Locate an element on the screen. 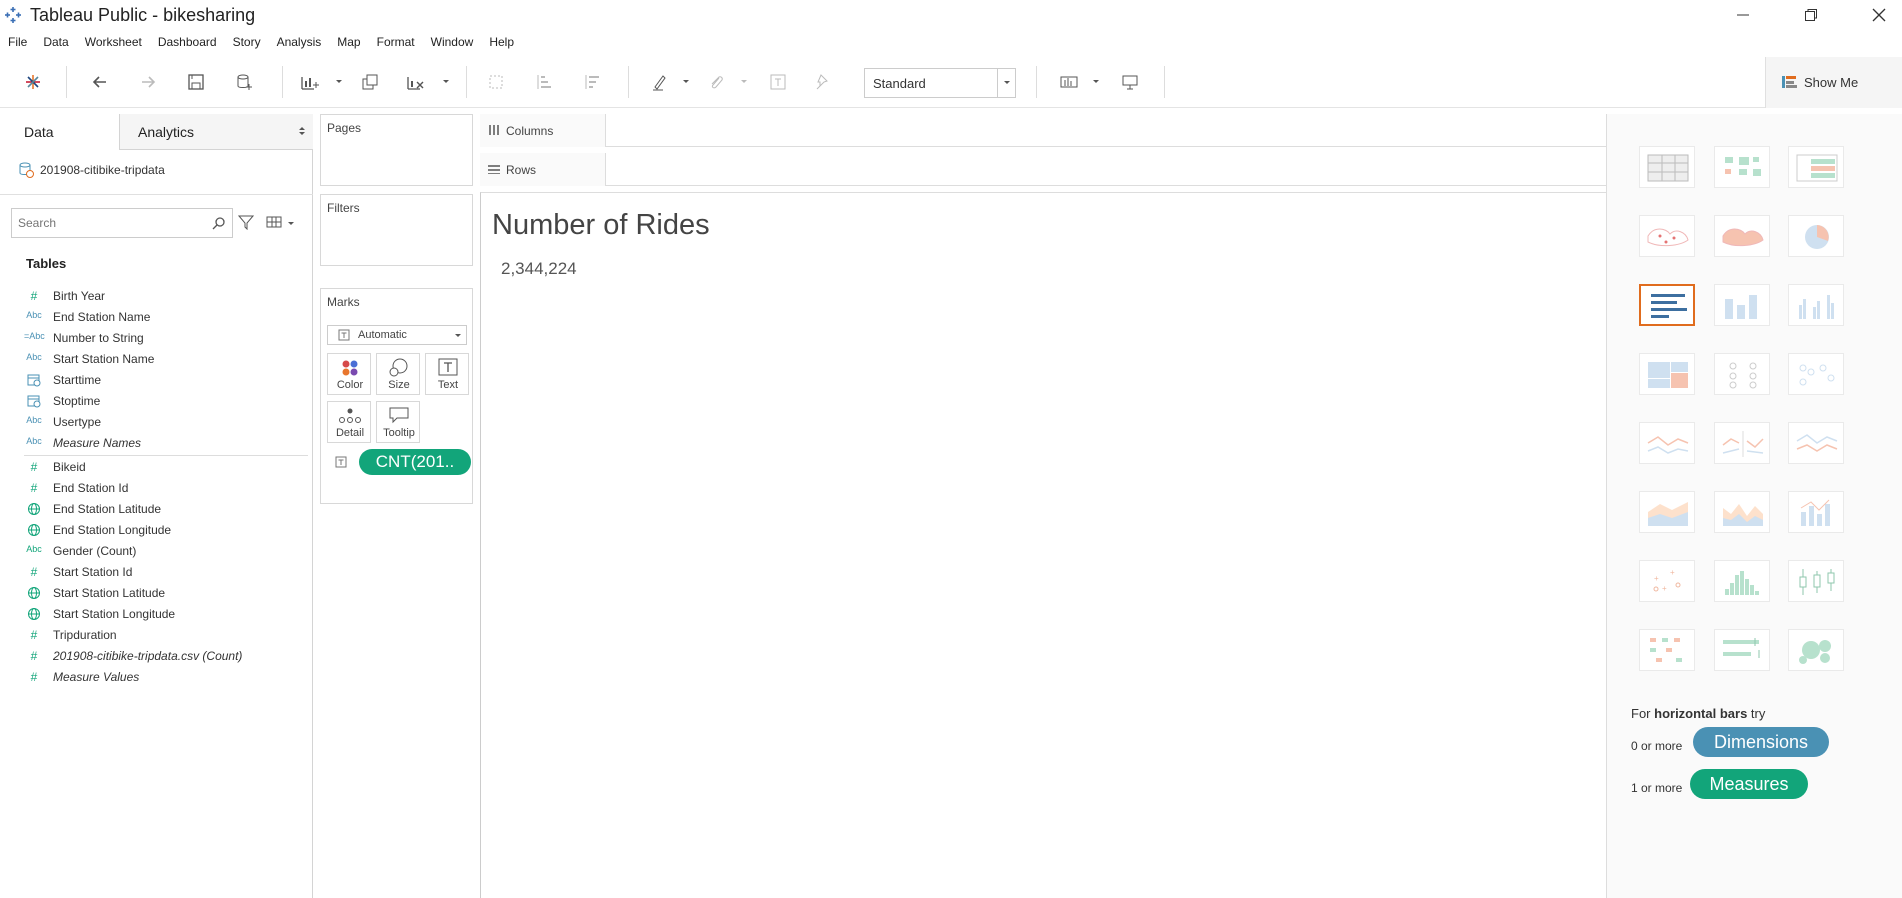 The height and width of the screenshot is (898, 1902). sort-descending-button is located at coordinates (592, 82).